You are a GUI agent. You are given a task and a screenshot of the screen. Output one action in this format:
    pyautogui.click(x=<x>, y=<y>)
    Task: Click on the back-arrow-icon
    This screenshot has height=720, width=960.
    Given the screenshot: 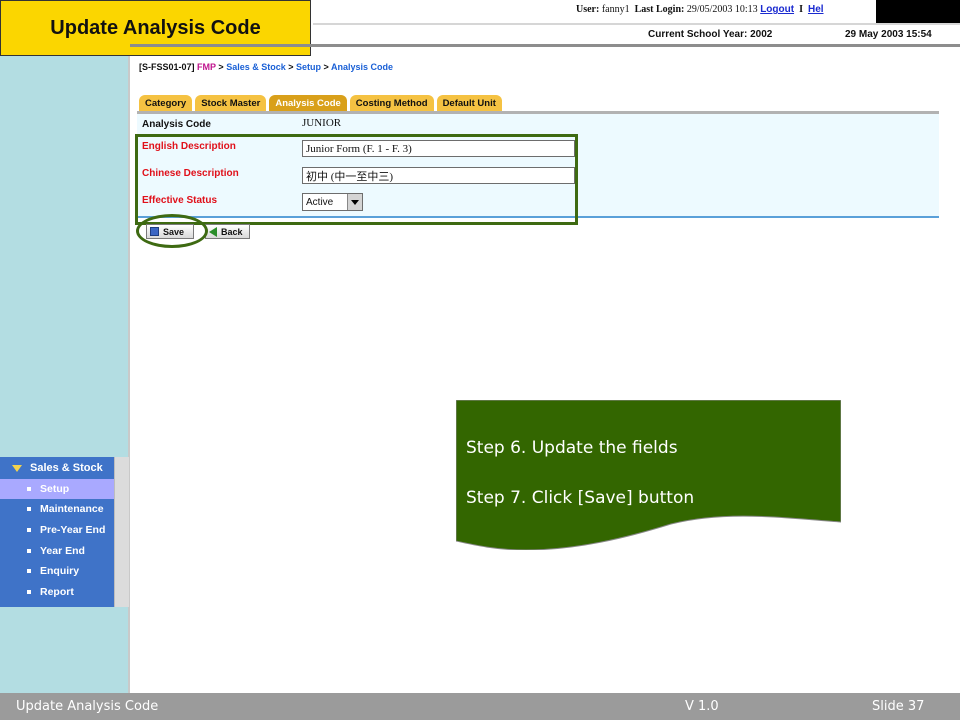 What is the action you would take?
    pyautogui.click(x=213, y=231)
    